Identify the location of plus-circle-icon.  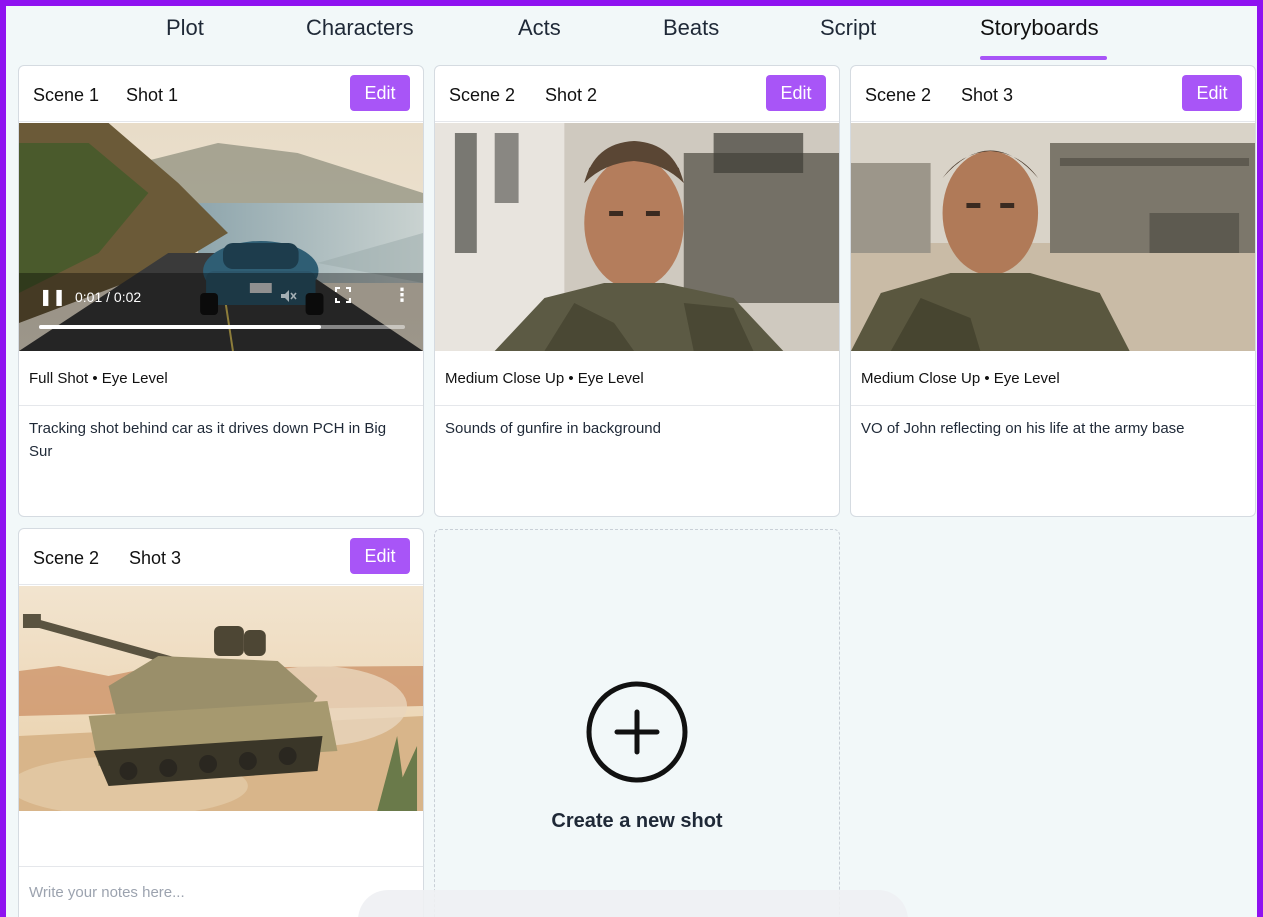
(637, 732).